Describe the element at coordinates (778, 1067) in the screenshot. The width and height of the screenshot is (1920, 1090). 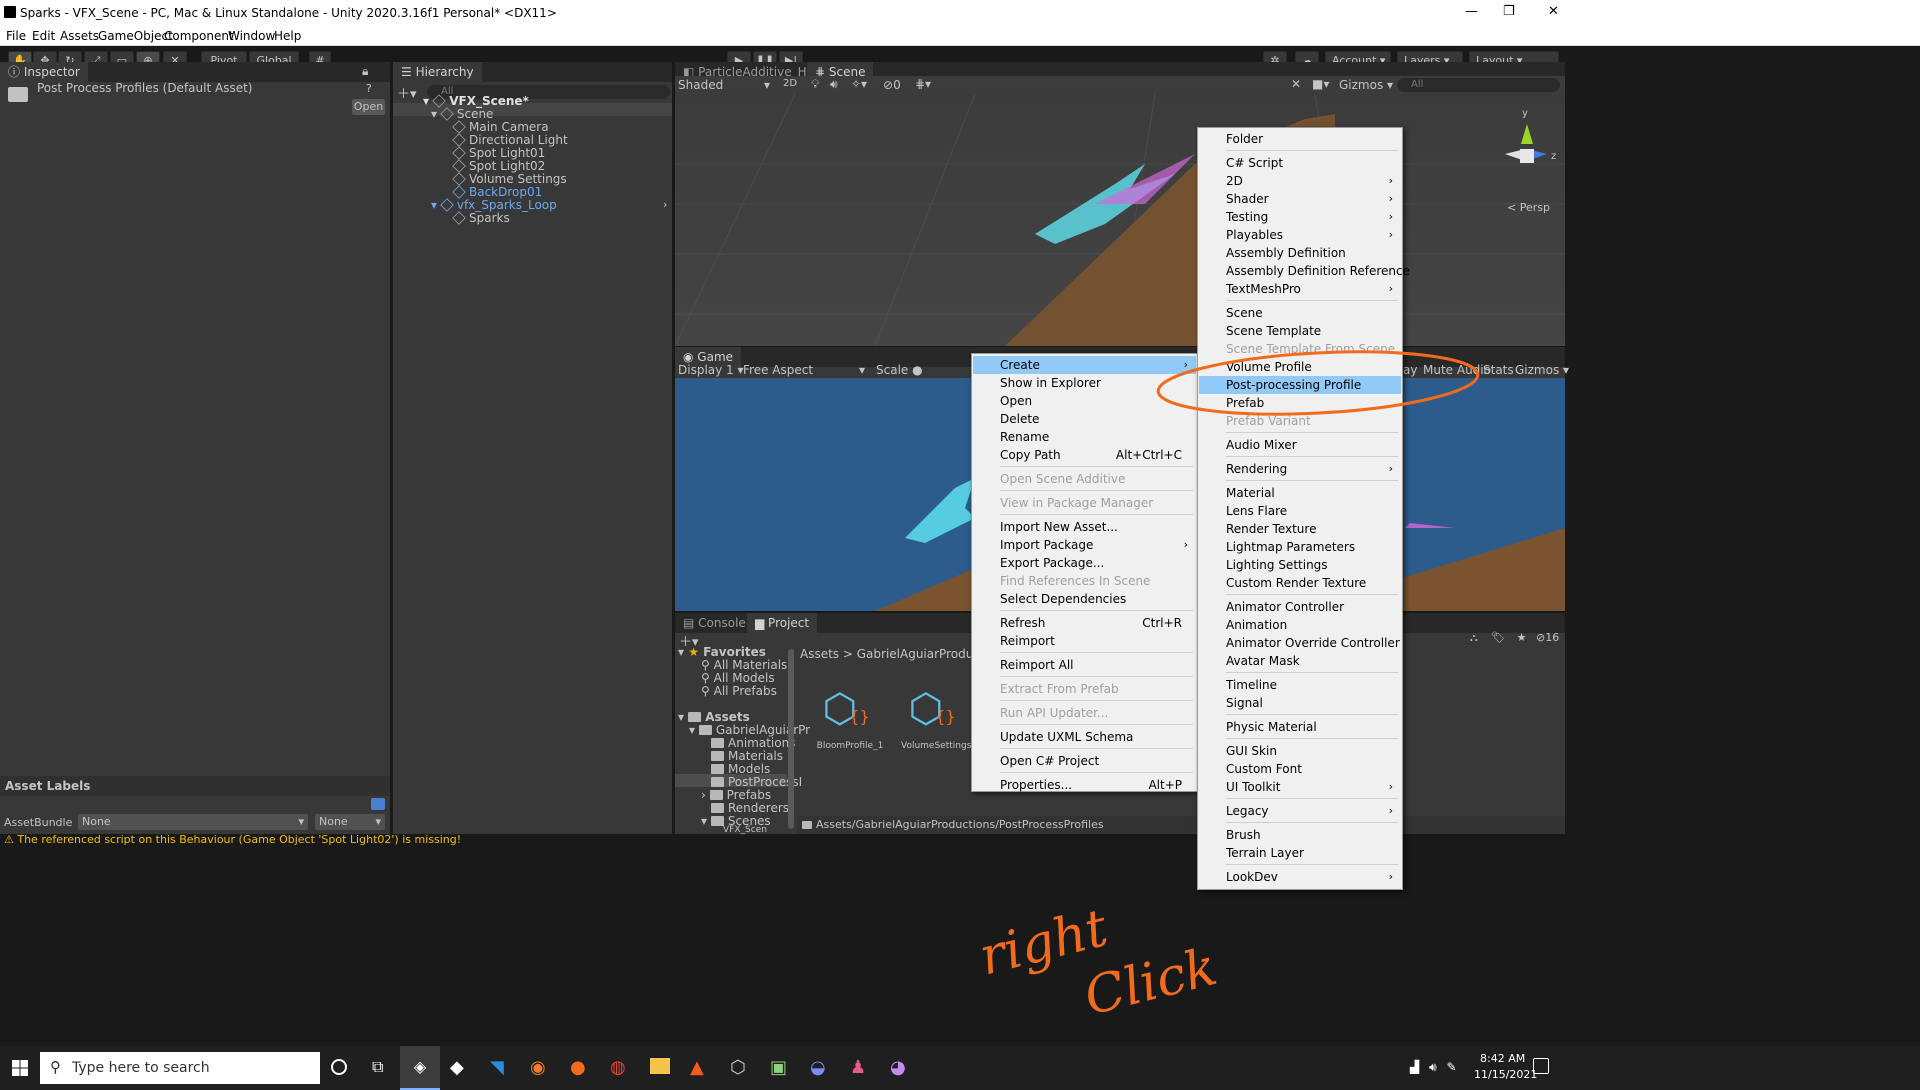
I see `notepad-taskbar-icon: ▣` at that location.